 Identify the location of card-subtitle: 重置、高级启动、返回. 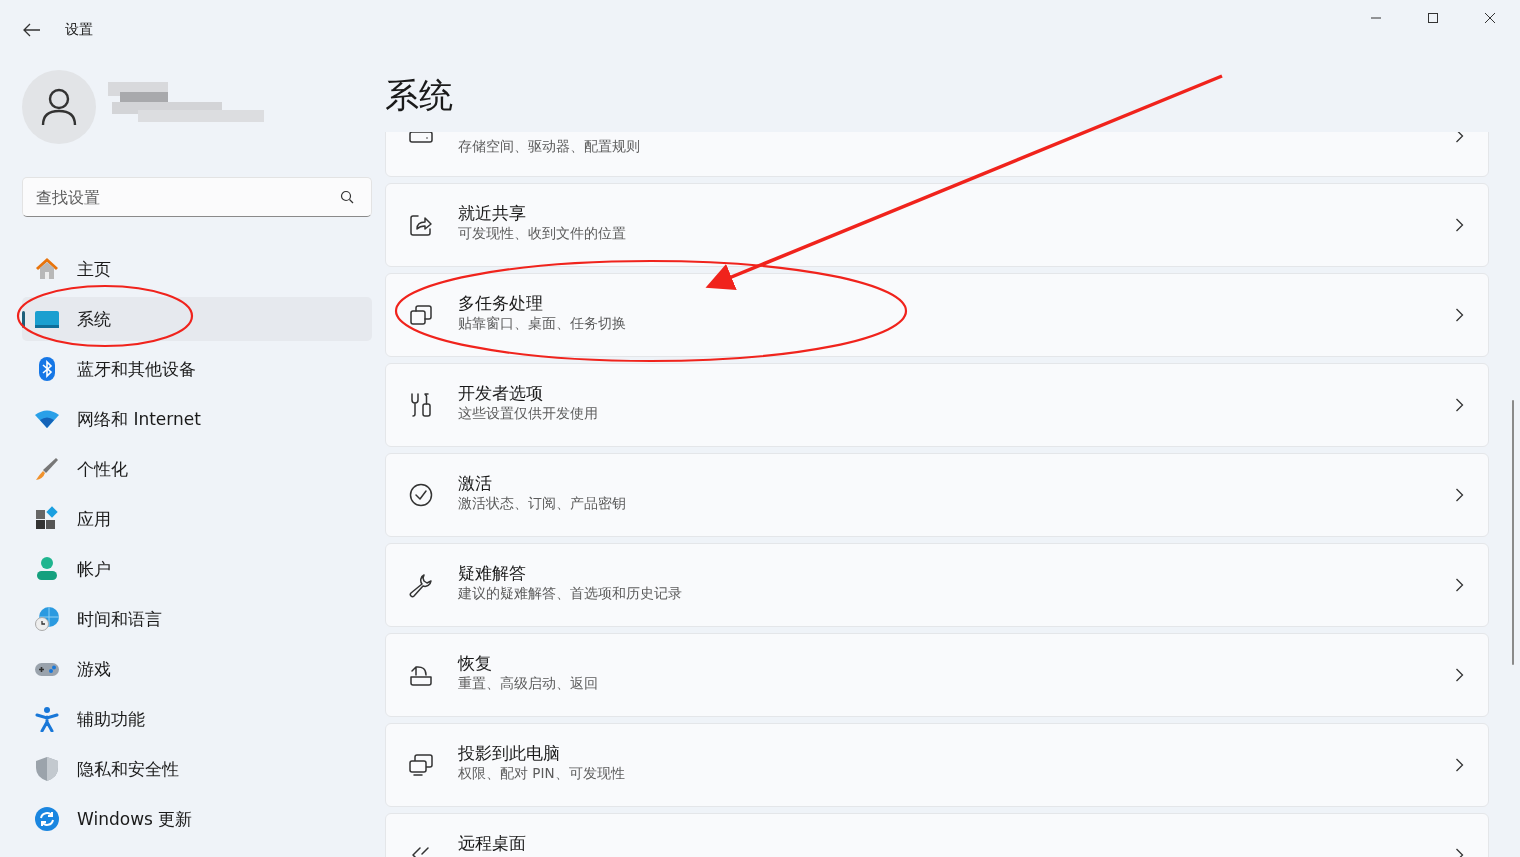
(528, 683).